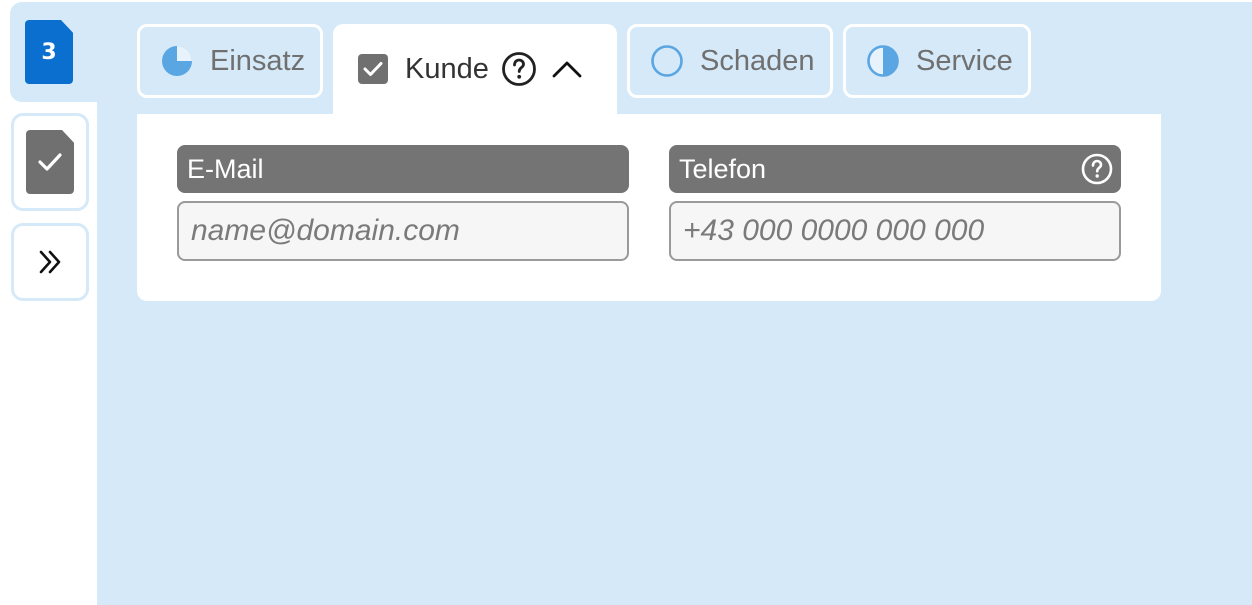 Image resolution: width=1252 pixels, height=605 pixels. Describe the element at coordinates (757, 60) in the screenshot. I see `tab-label: Schaden` at that location.